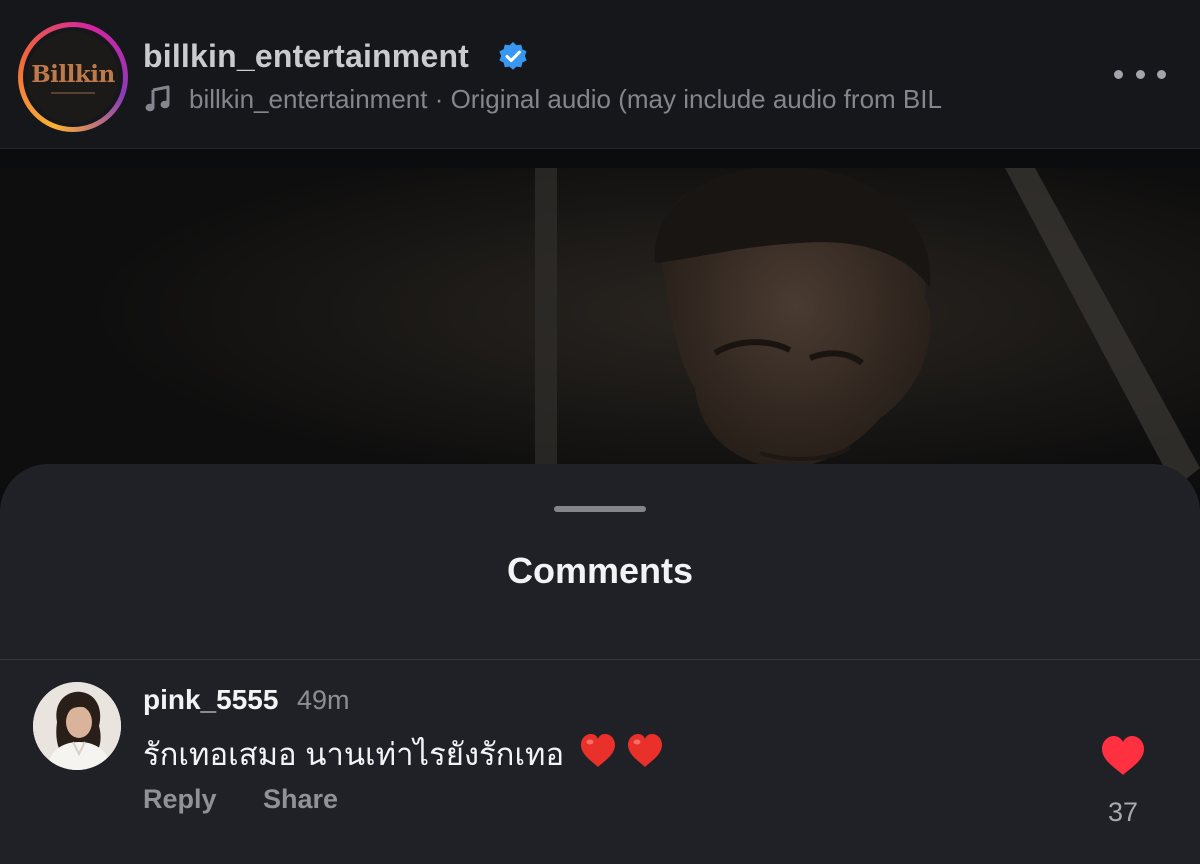  I want to click on comment-timestamp: 49m, so click(323, 700).